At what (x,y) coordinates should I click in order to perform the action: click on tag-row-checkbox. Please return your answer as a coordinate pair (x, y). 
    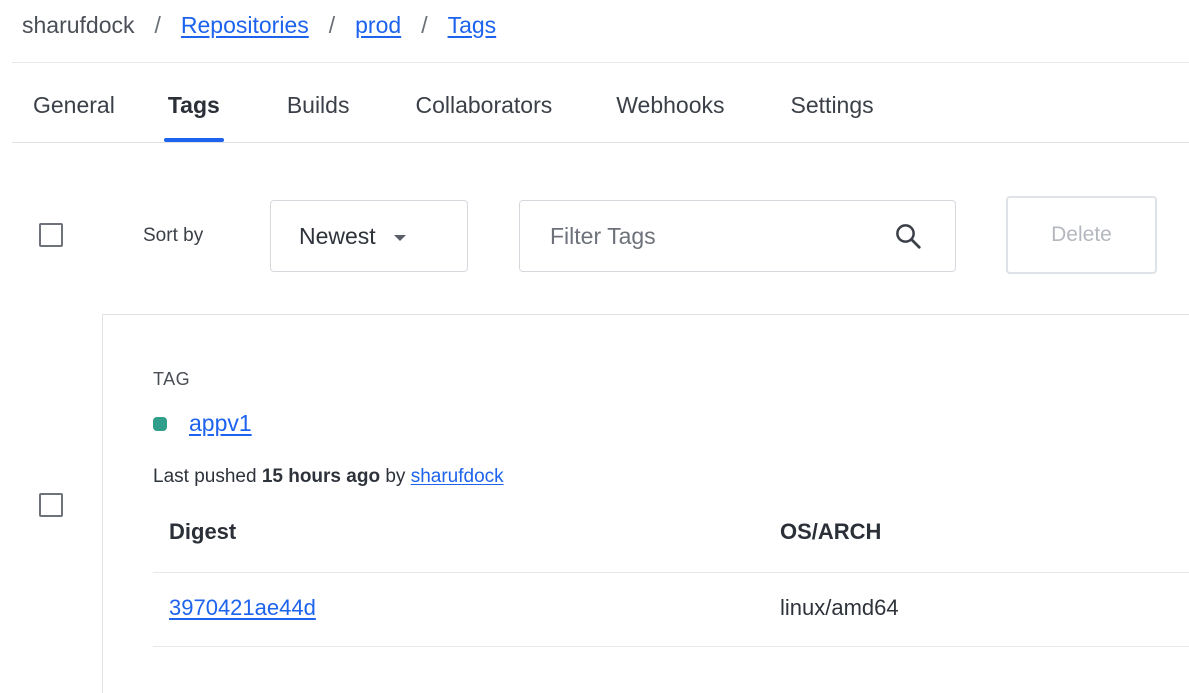
    Looking at the image, I should click on (51, 505).